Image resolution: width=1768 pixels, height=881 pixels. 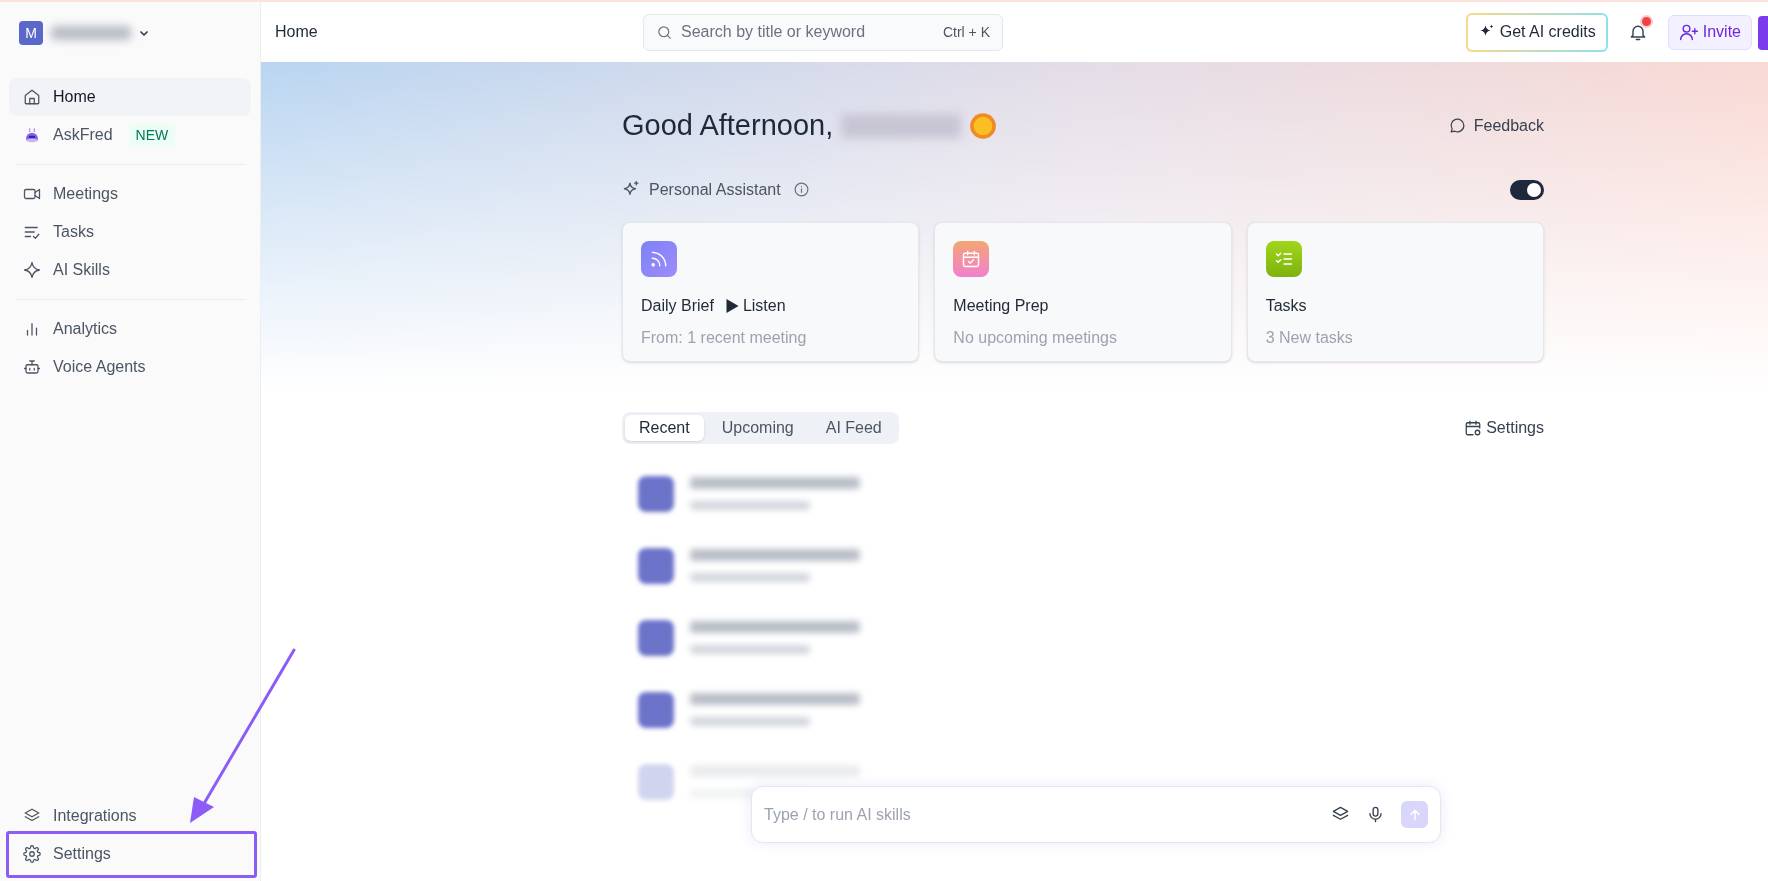 I want to click on info-icon, so click(x=801, y=189).